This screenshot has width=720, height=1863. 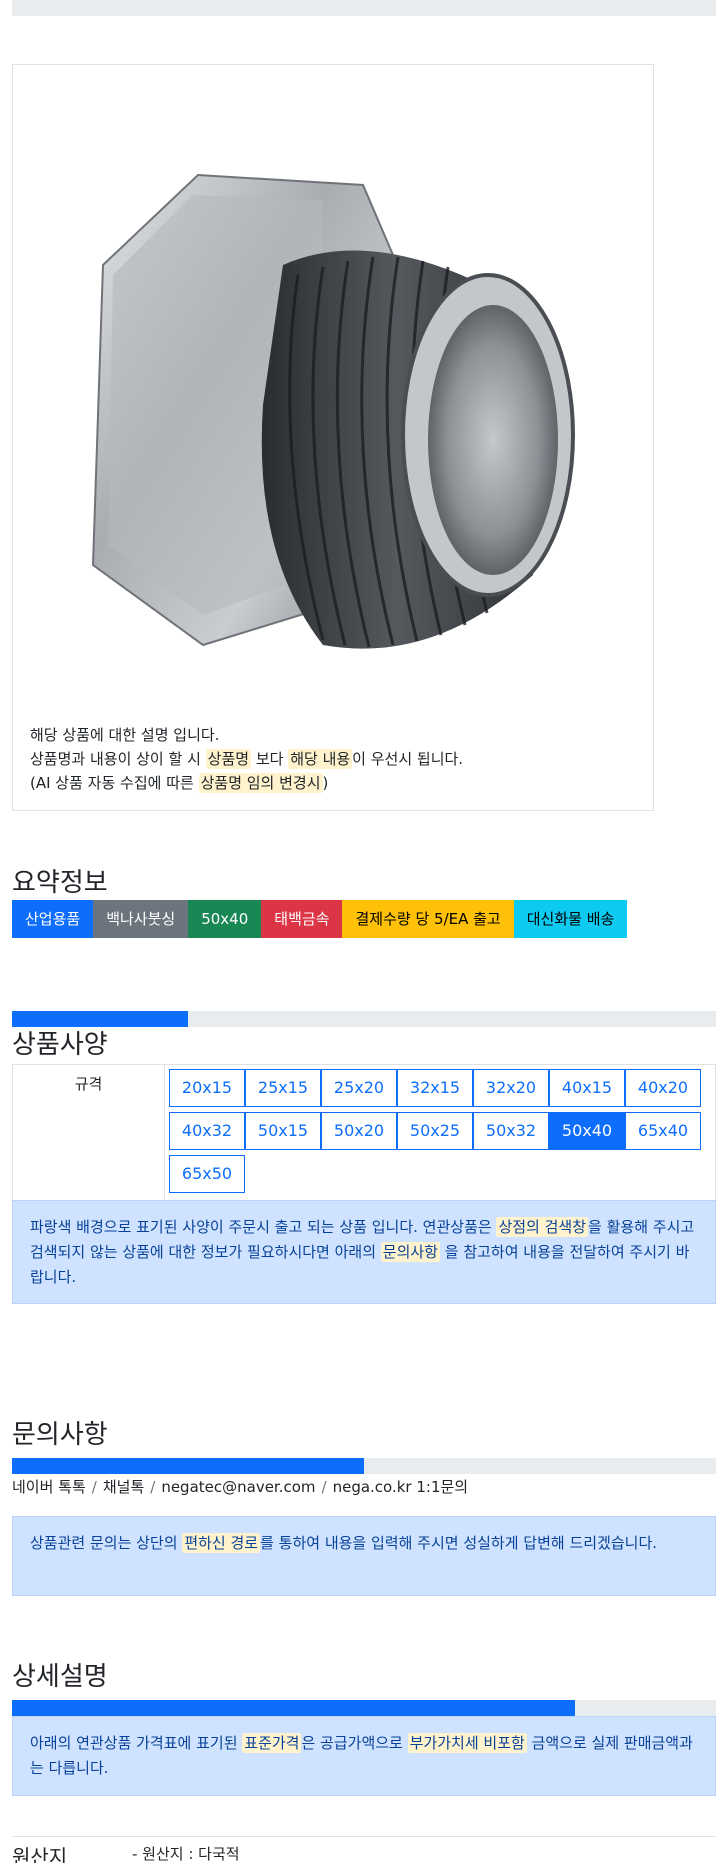 I want to click on spec-progress, so click(x=364, y=1019).